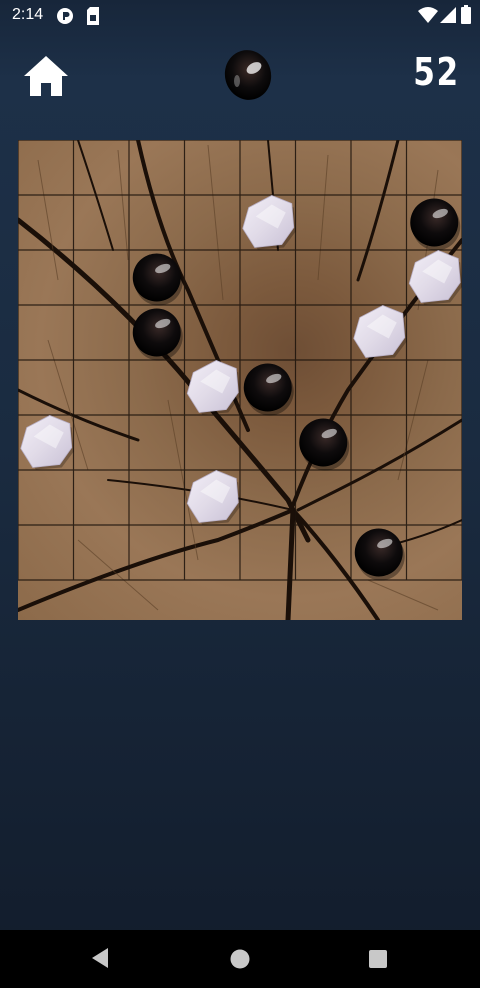  Describe the element at coordinates (240, 15) in the screenshot. I see `status-bar: 2:14` at that location.